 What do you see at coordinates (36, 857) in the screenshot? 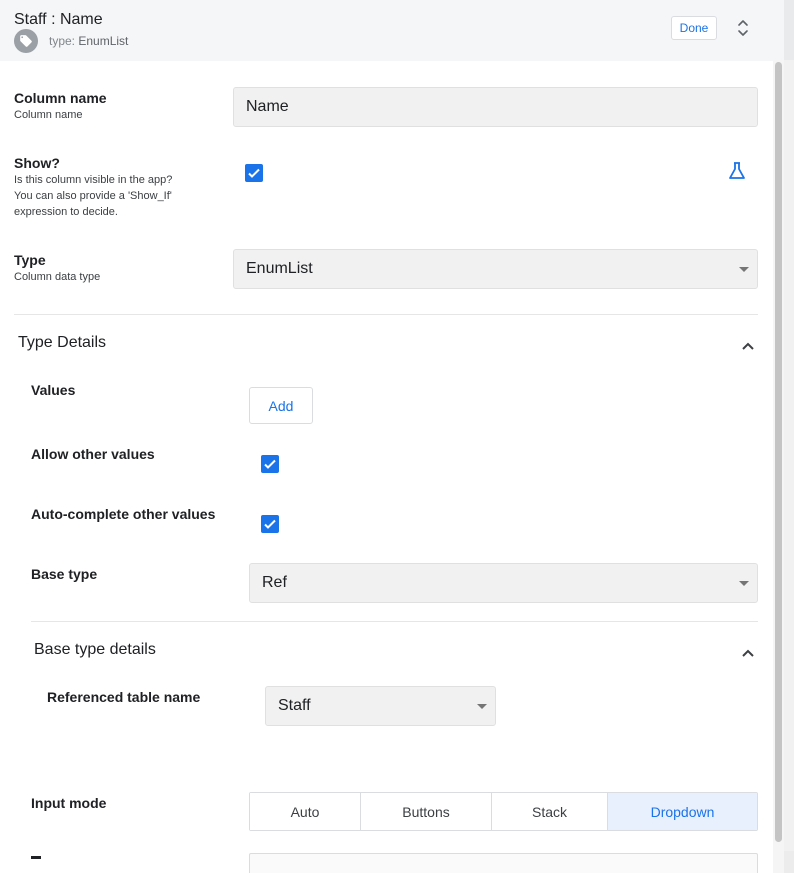
I see `next-row-label-fragment` at bounding box center [36, 857].